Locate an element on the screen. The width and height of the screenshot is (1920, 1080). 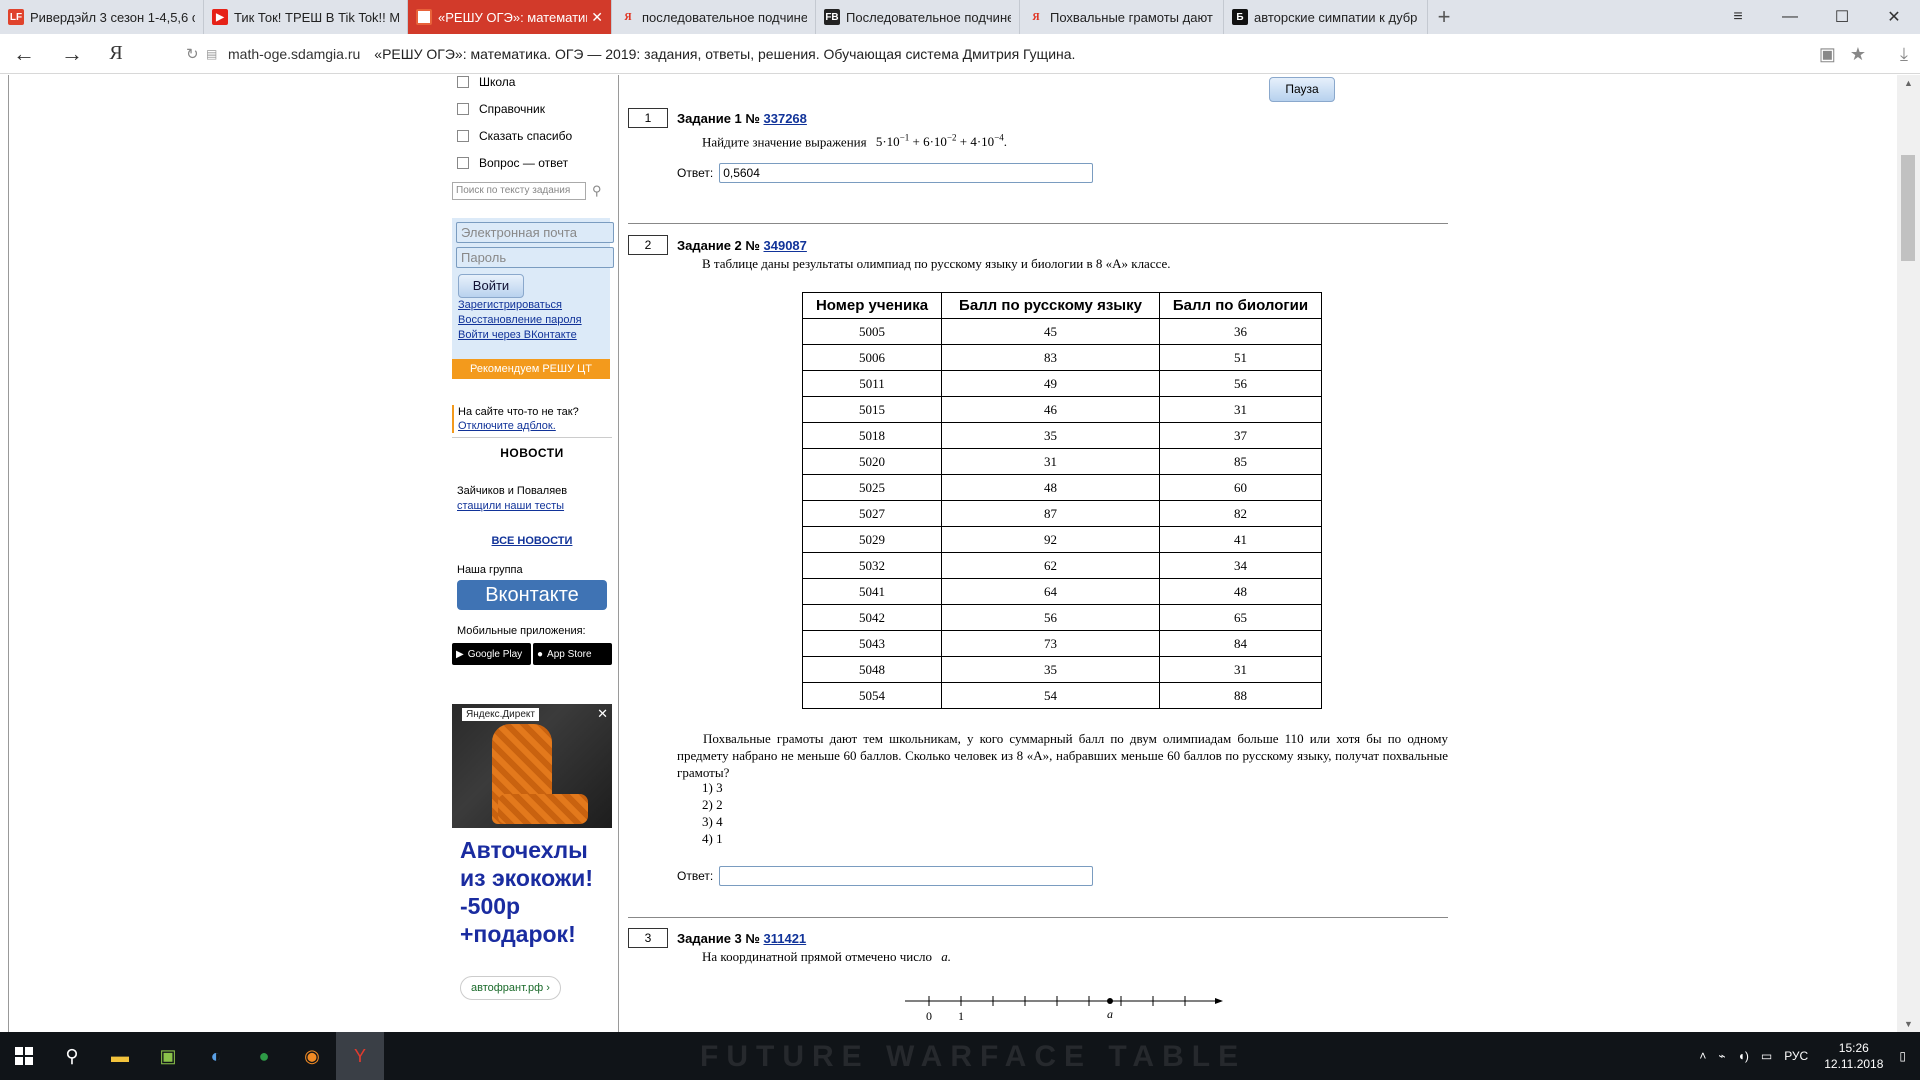
sidebar-item-school: Школа is located at coordinates (512, 85).